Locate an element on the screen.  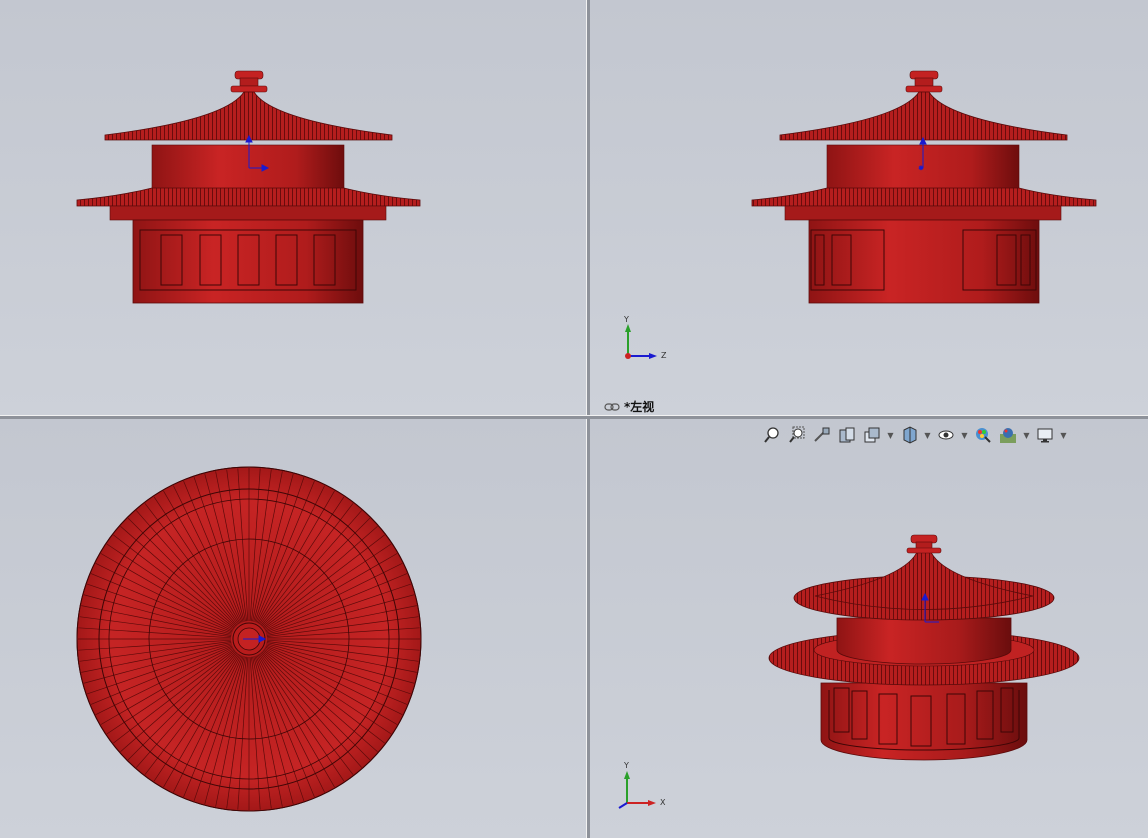
display-style-dropdown: ▼ is located at coordinates (927, 435).